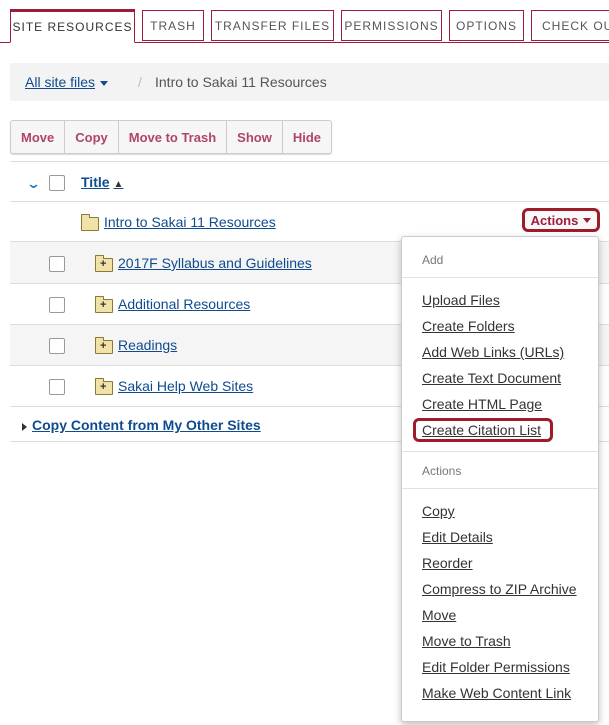 The image size is (609, 725). Describe the element at coordinates (92, 137) in the screenshot. I see `copy-button: Copy` at that location.